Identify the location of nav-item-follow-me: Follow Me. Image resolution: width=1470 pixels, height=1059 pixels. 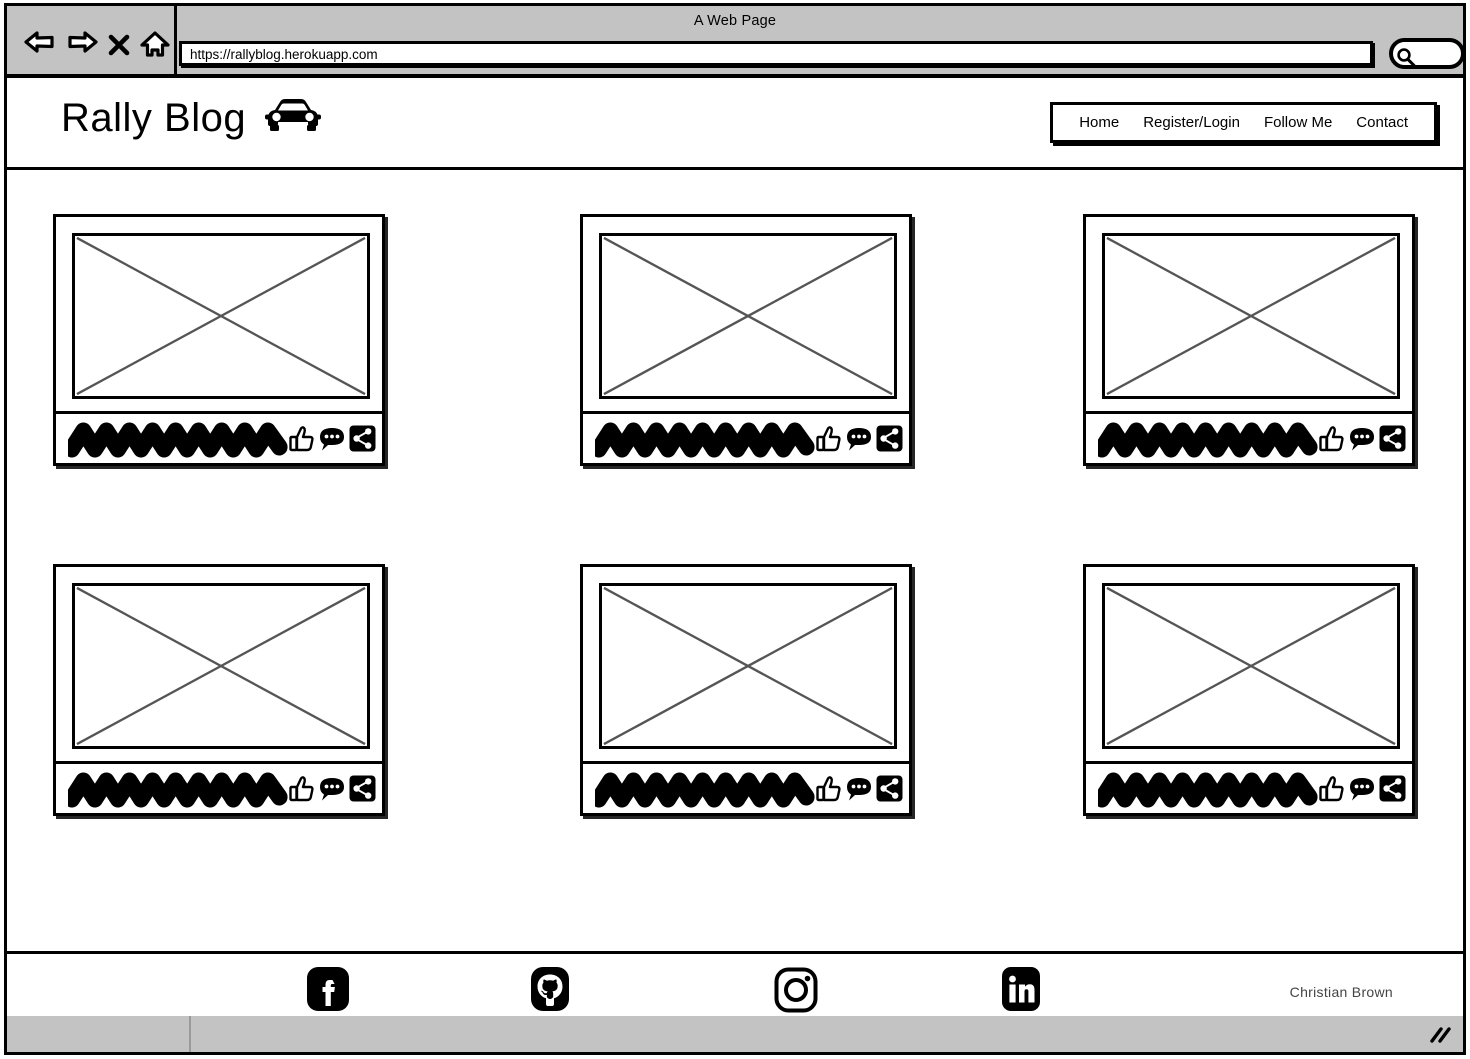
(1298, 122).